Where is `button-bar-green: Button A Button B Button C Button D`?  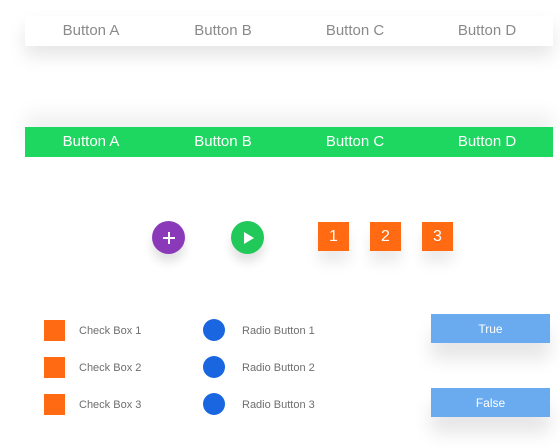 button-bar-green: Button A Button B Button C Button D is located at coordinates (289, 142).